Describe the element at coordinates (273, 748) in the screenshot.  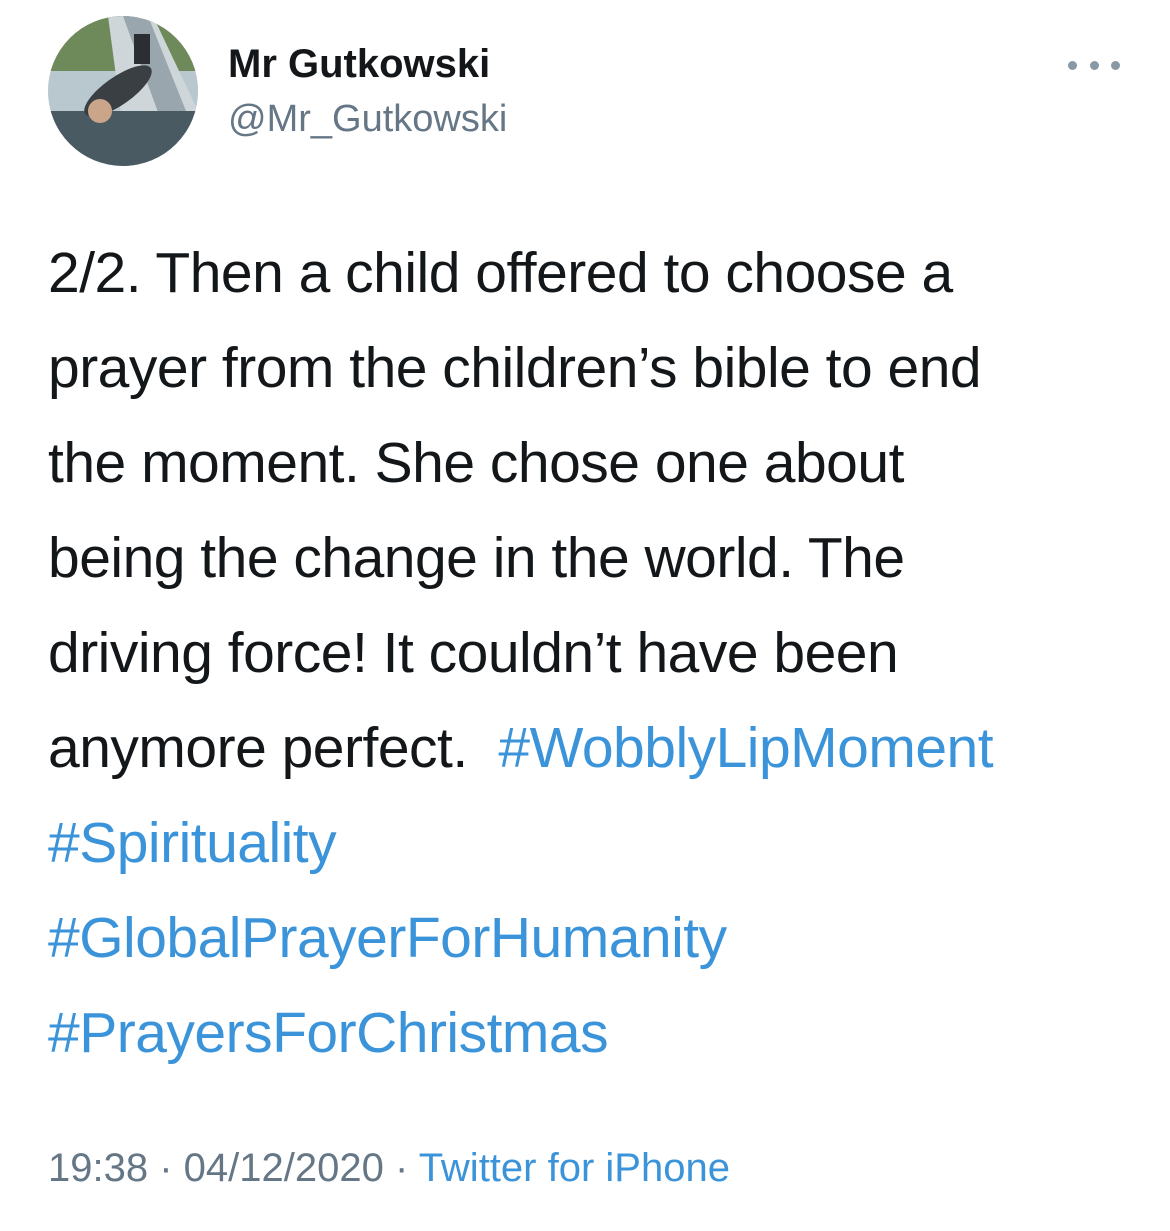
I see `tweet-text-fragment: anymore perfect.` at that location.